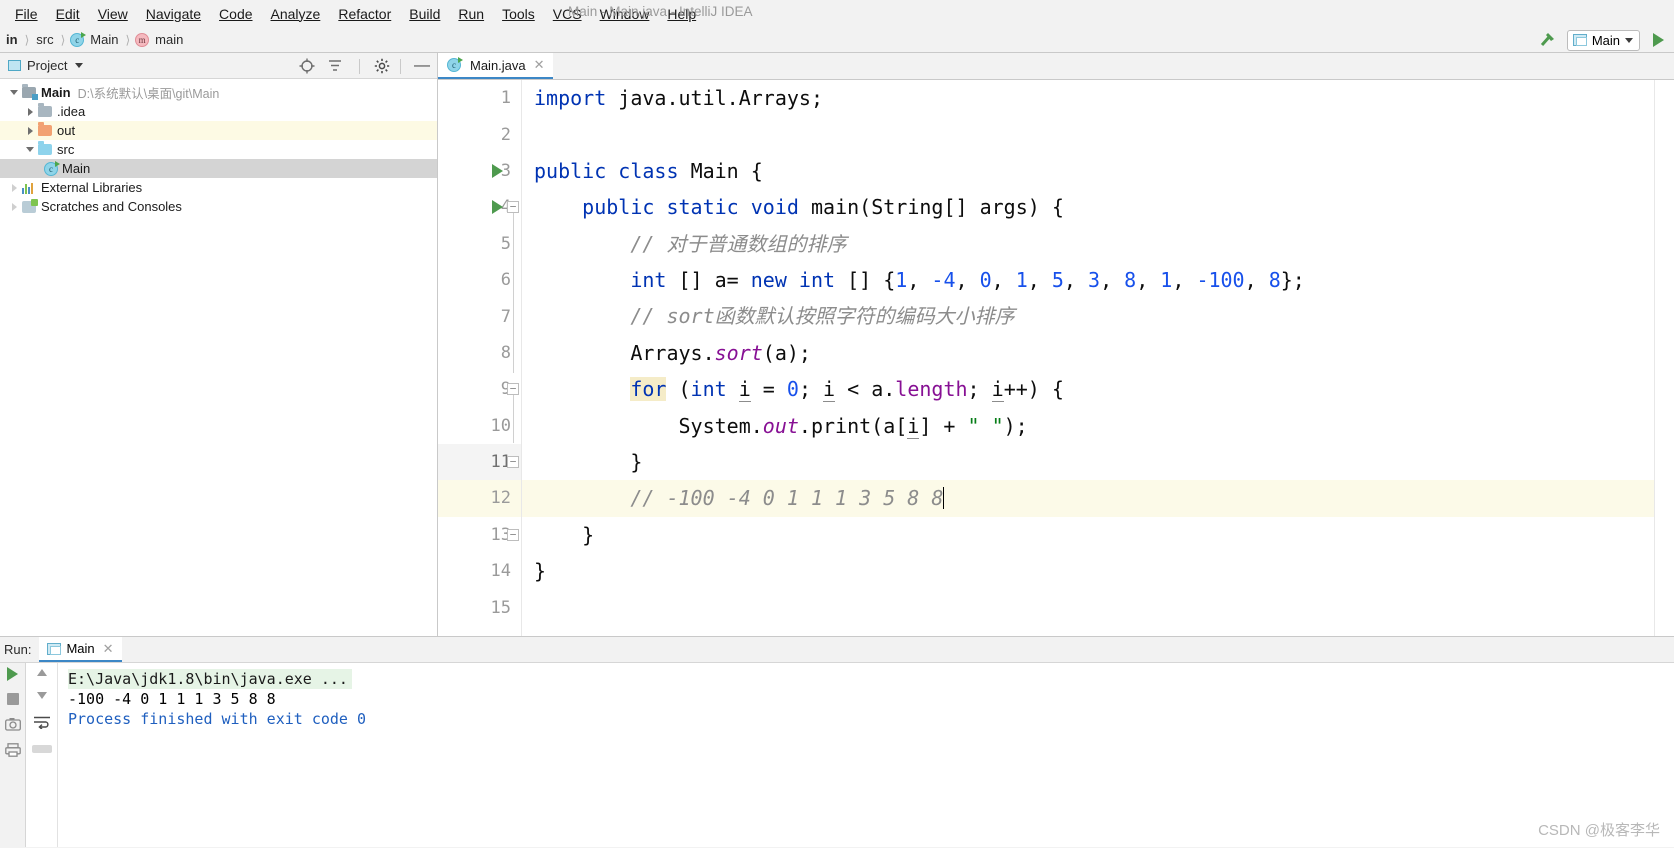 The height and width of the screenshot is (848, 1674). What do you see at coordinates (1088, 462) in the screenshot?
I see `code-line-11: }` at bounding box center [1088, 462].